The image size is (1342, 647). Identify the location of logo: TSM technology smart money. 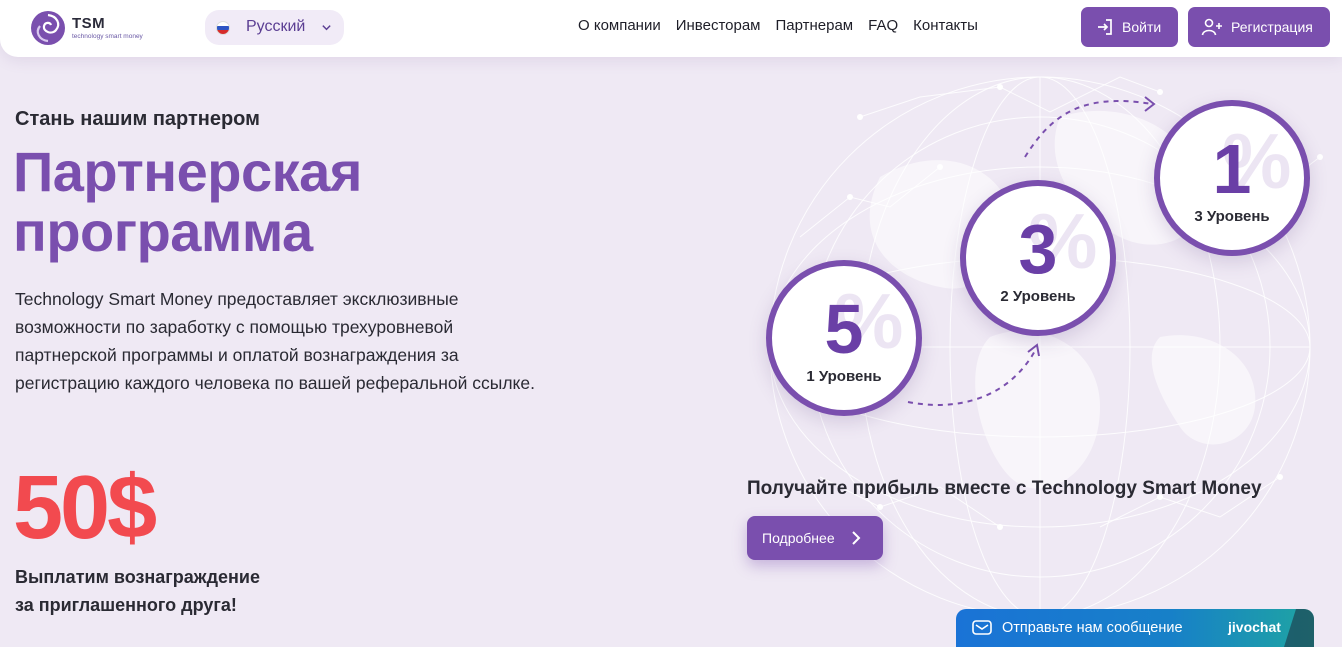
(90, 28).